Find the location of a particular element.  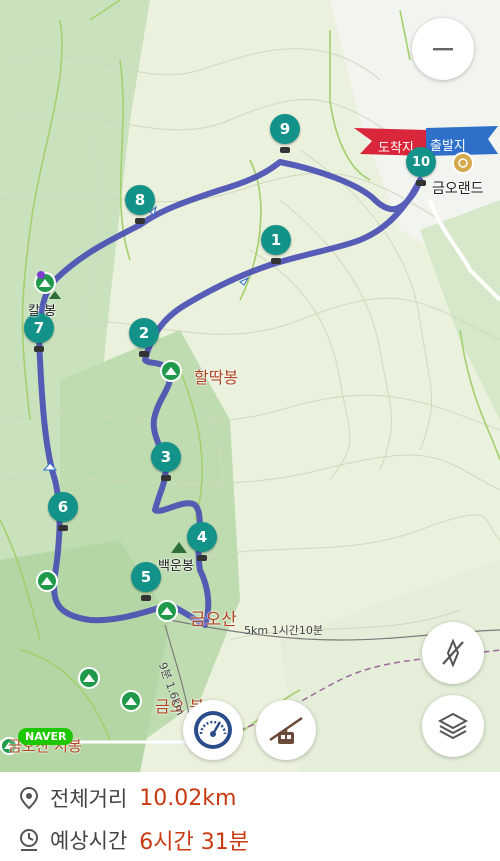

minus-icon is located at coordinates (443, 49).